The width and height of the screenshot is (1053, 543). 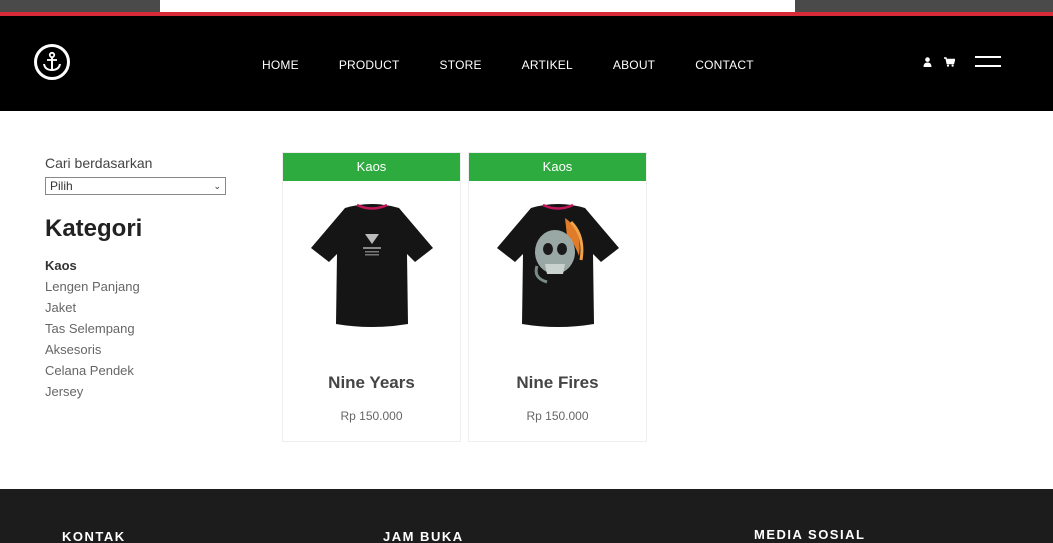 What do you see at coordinates (94, 228) in the screenshot?
I see `category-title: Kategori` at bounding box center [94, 228].